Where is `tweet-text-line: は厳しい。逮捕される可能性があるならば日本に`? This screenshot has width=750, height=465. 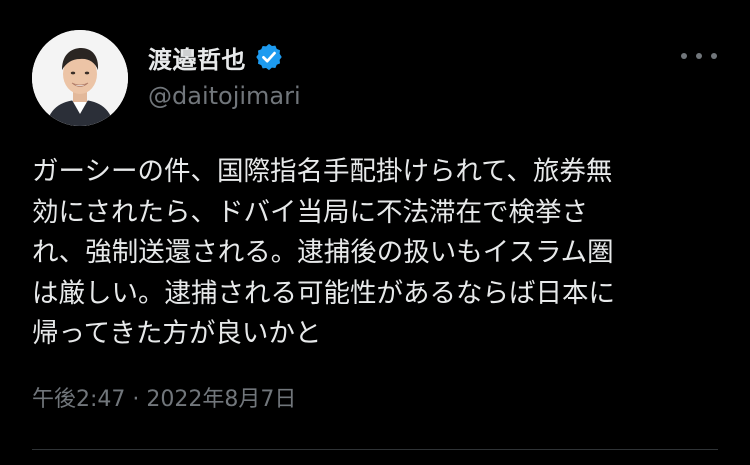 tweet-text-line: は厳しい。逮捕される可能性があるならば日本に is located at coordinates (323, 293).